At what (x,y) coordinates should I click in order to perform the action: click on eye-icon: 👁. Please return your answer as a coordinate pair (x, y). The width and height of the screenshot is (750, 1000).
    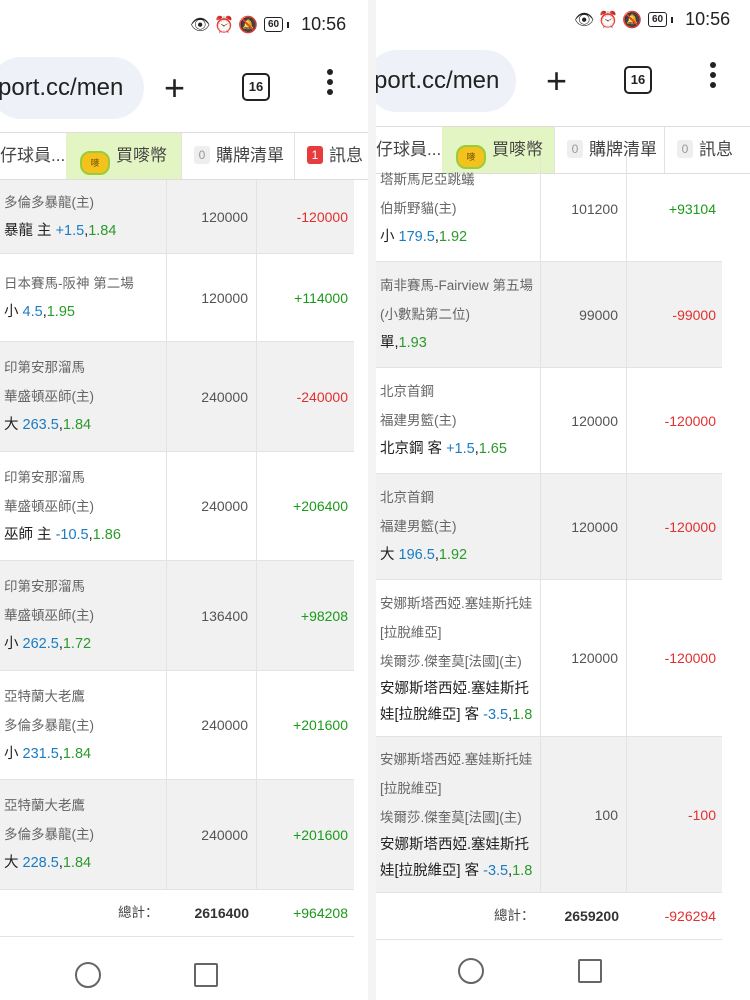
    Looking at the image, I should click on (584, 20).